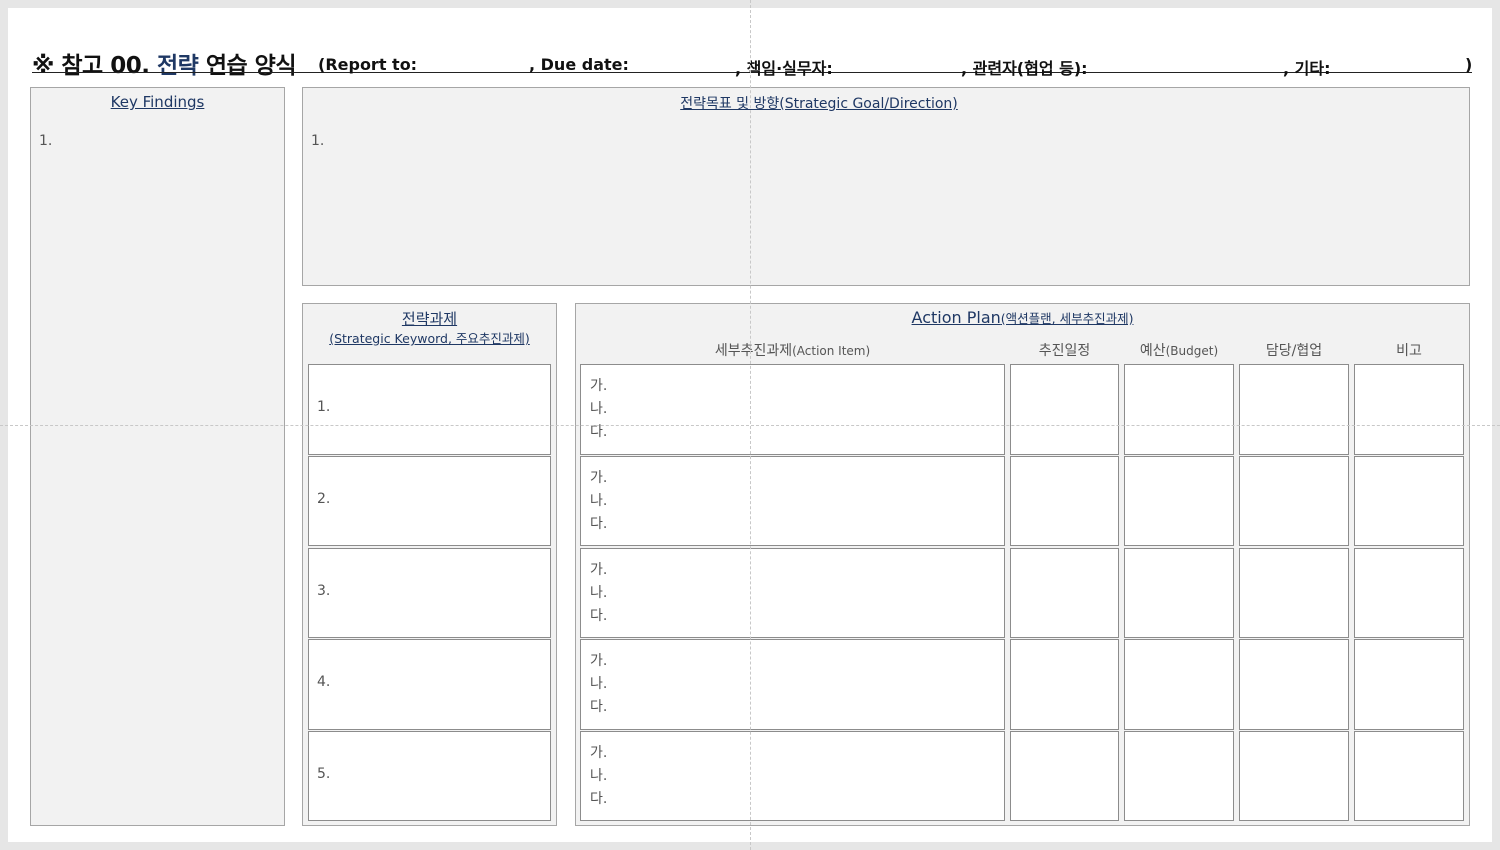 The image size is (1500, 850). What do you see at coordinates (43, 66) in the screenshot?
I see `reference-mark-icon: ※` at bounding box center [43, 66].